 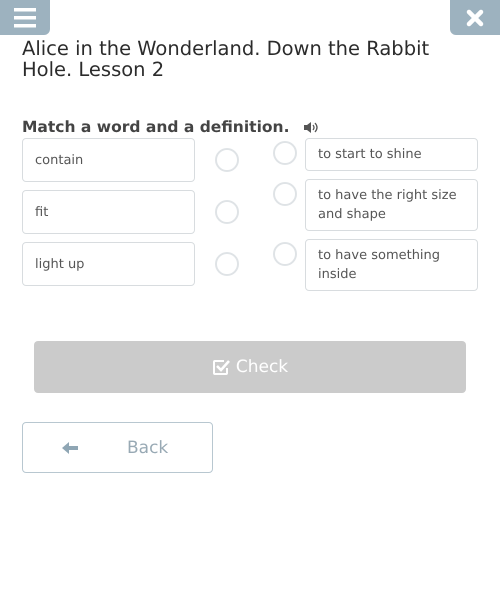 I want to click on word-card: light up, so click(x=108, y=264).